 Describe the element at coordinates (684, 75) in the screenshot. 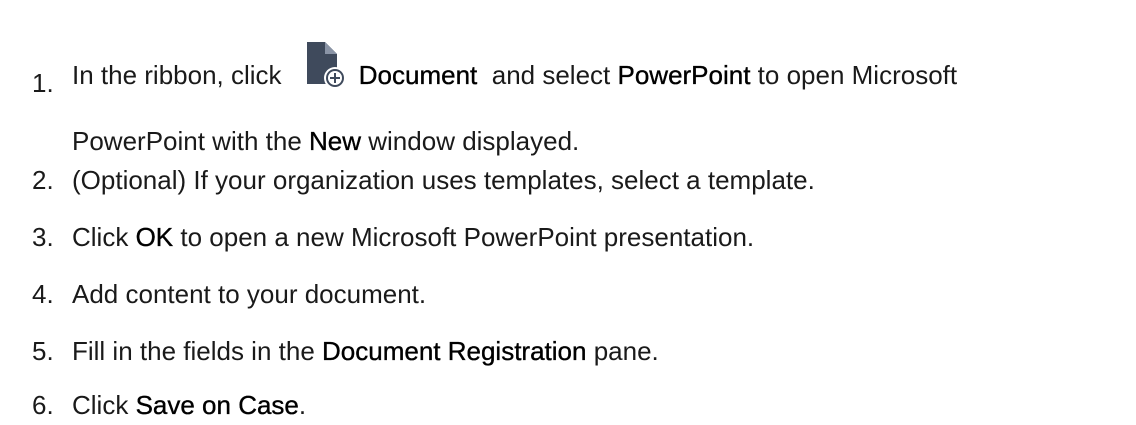

I see `powerpoint-label: PowerPoint` at that location.